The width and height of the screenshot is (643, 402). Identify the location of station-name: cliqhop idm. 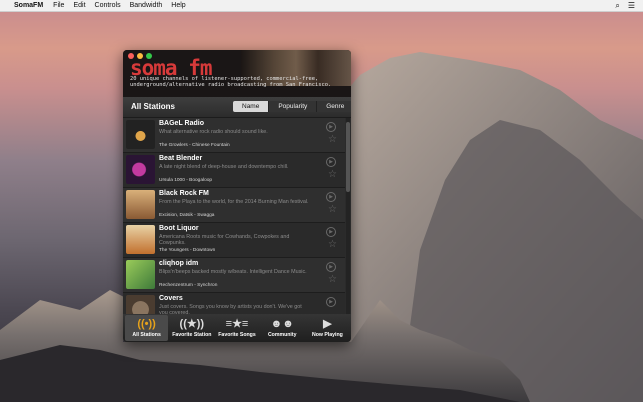
(179, 263).